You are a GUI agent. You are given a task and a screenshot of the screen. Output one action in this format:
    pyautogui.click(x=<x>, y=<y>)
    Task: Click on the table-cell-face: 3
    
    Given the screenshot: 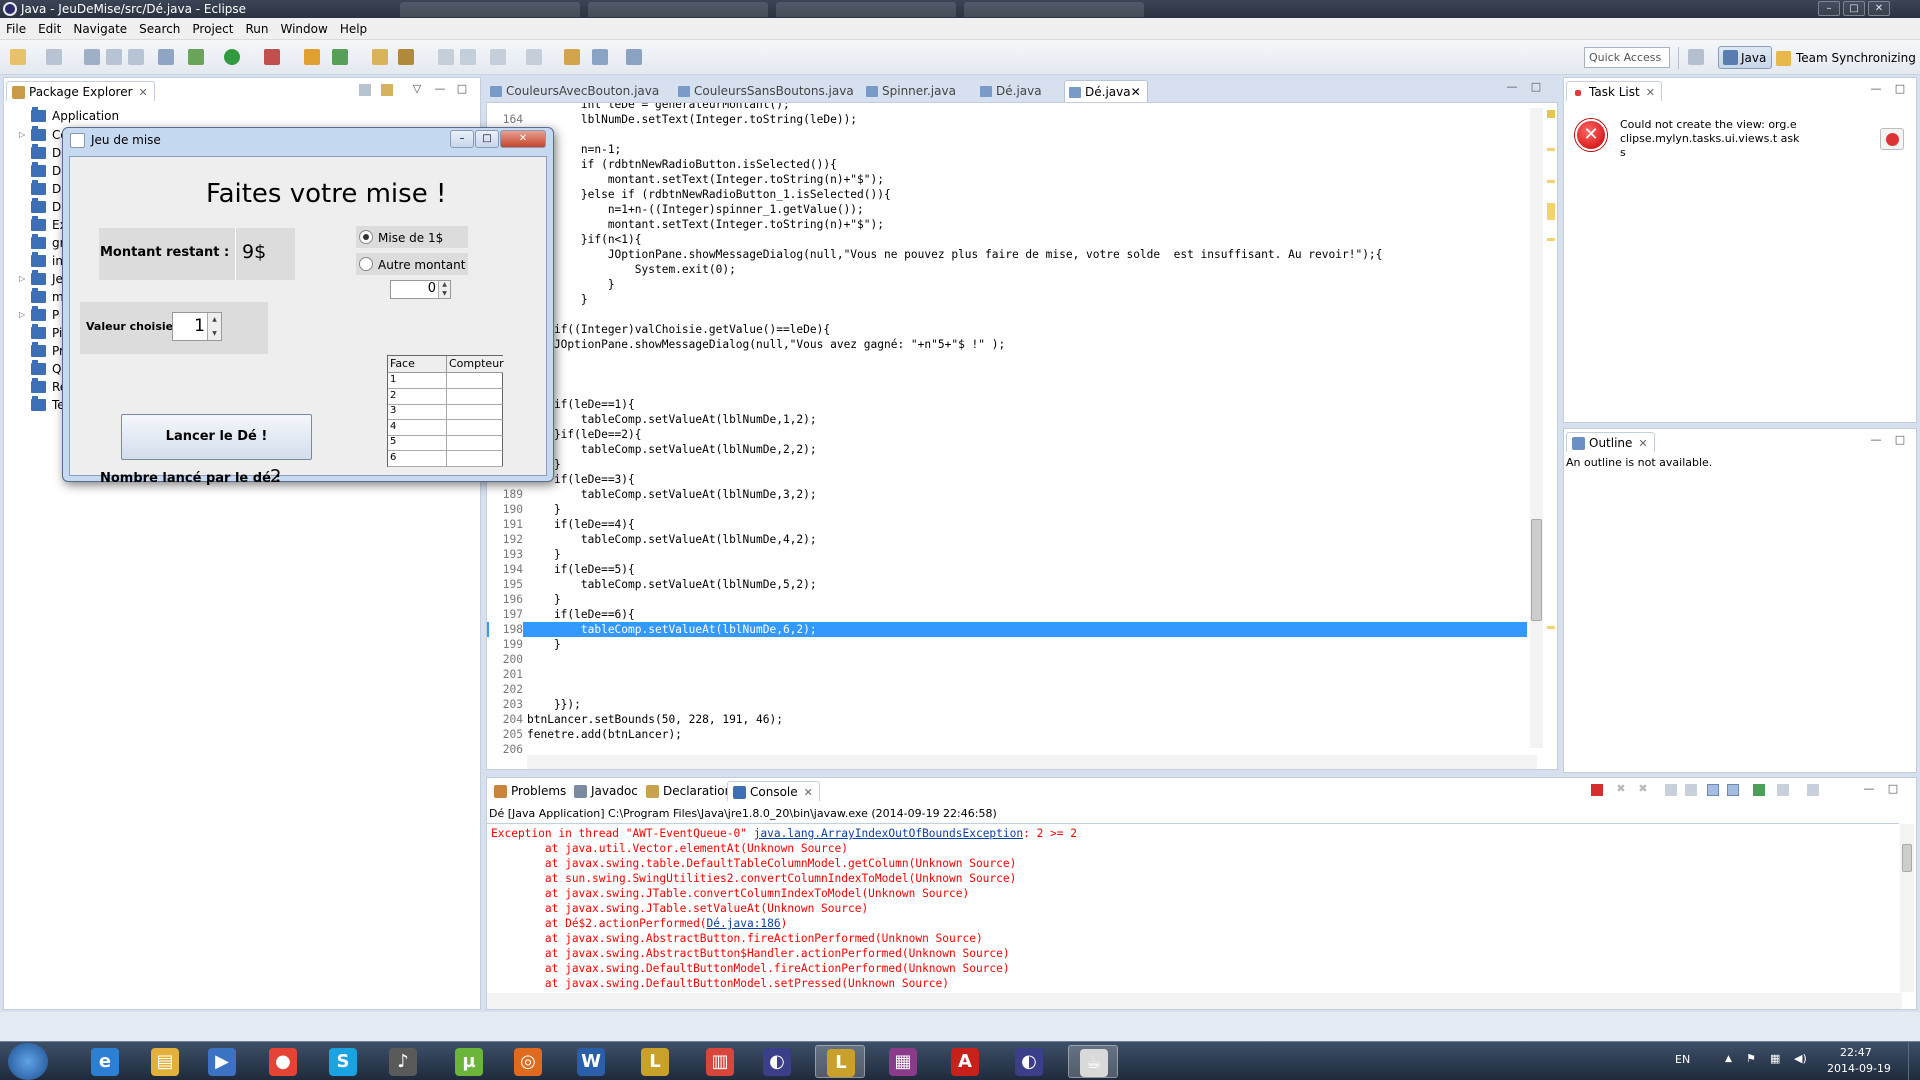 What is the action you would take?
    pyautogui.click(x=417, y=412)
    